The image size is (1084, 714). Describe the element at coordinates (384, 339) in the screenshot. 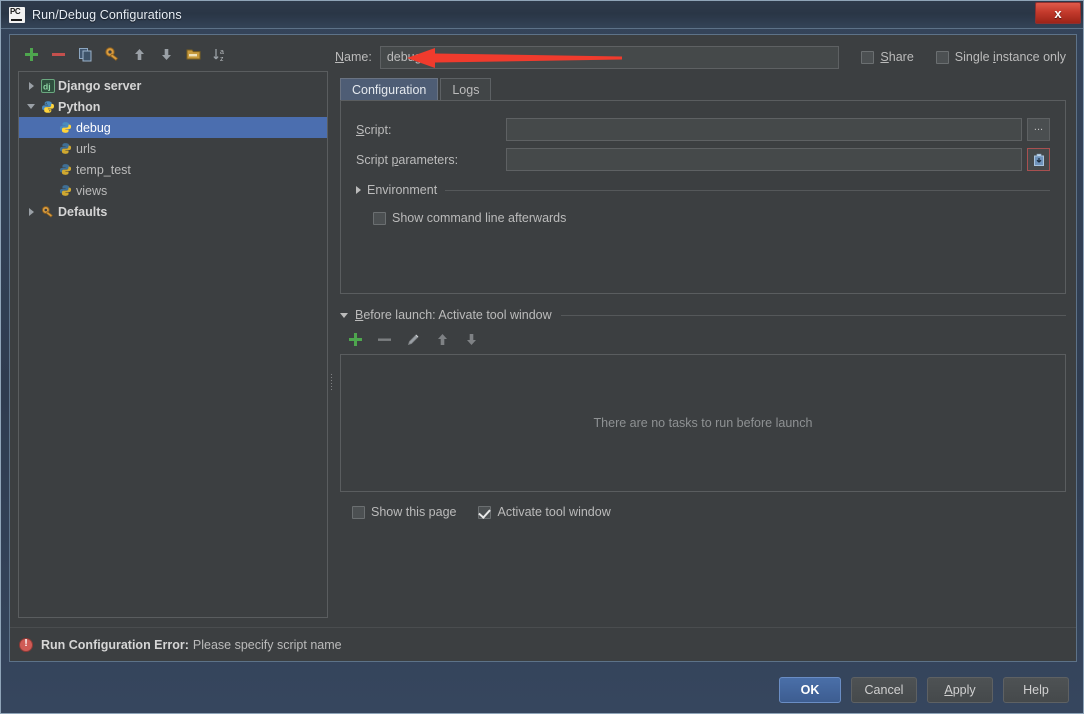

I see `remove-task-icon` at that location.